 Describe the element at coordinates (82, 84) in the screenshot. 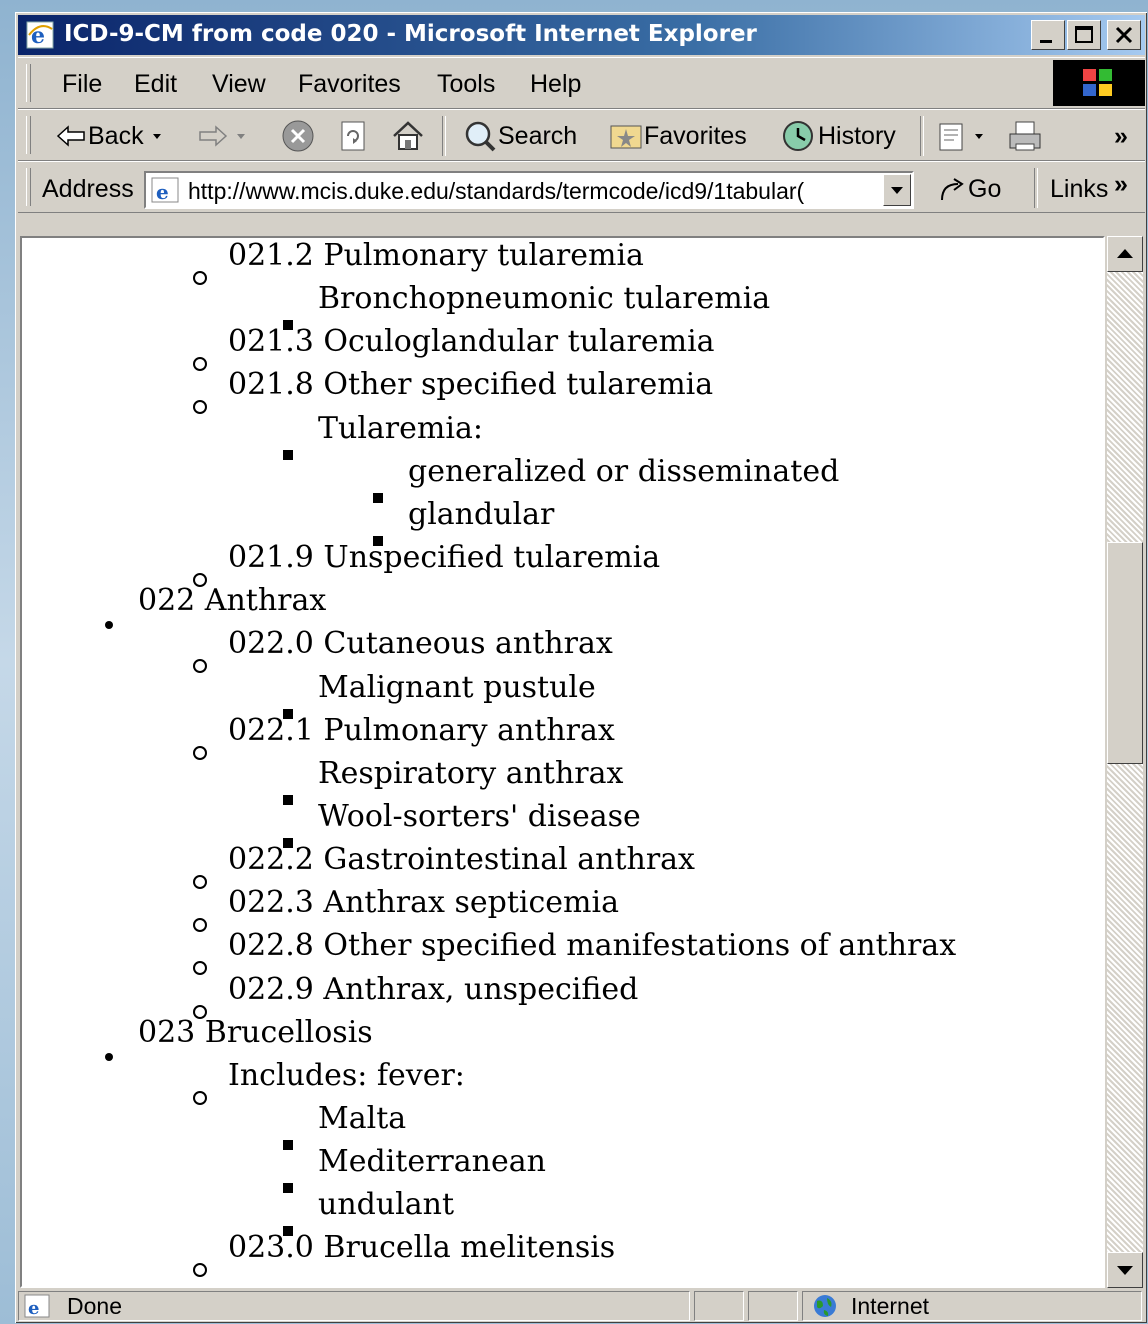

I see `menu-file: File` at that location.